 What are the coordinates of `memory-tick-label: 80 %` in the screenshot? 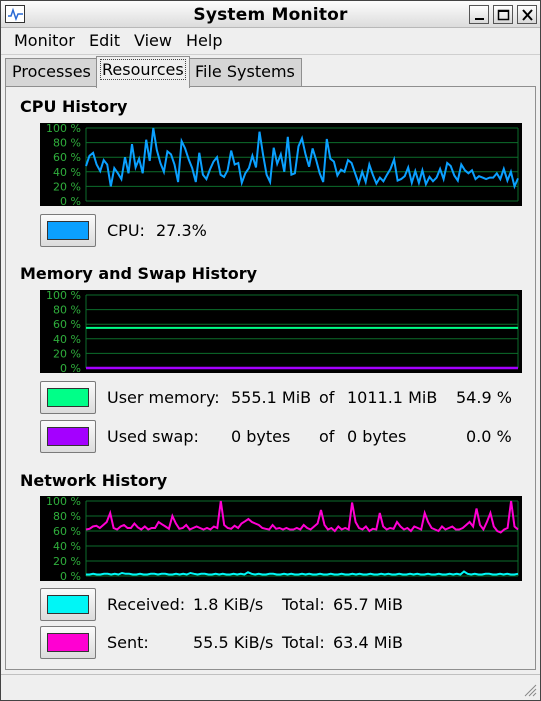 It's located at (67, 310).